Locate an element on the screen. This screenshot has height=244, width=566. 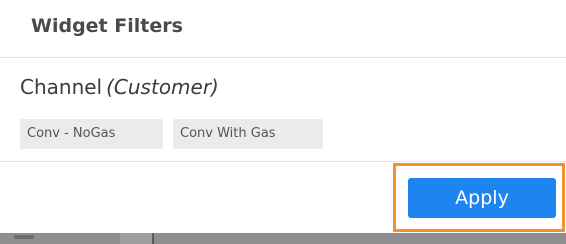
filter-chip-conv-with-gas: Conv With Gas is located at coordinates (248, 134).